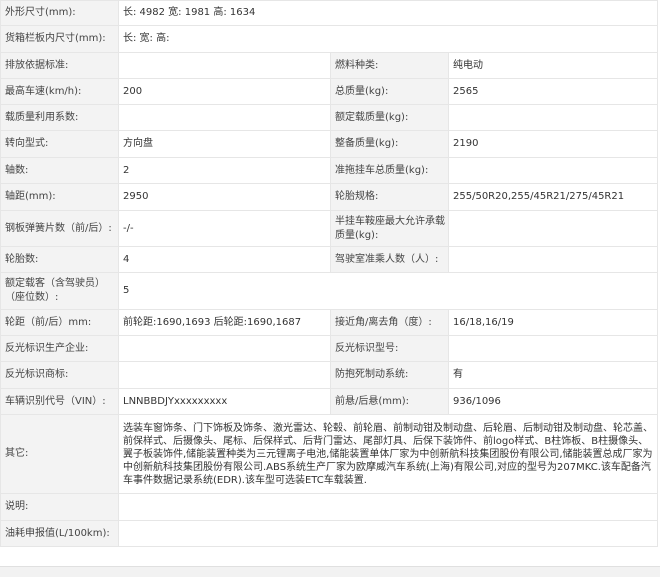 The image size is (660, 577). Describe the element at coordinates (59, 228) in the screenshot. I see `spec-label: 钢板弹簧片数（前/后）:` at that location.